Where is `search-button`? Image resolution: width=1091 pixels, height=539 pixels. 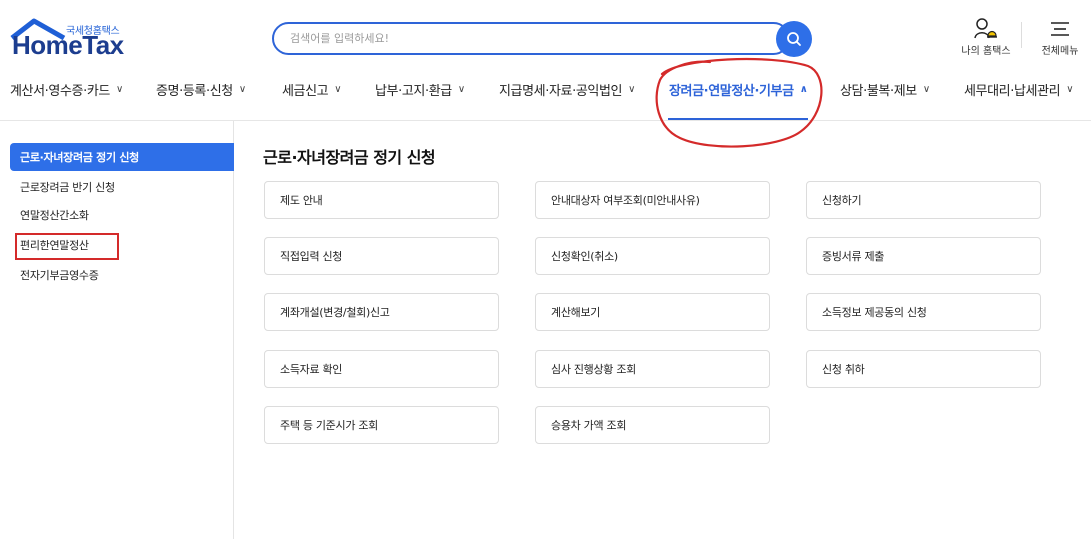 search-button is located at coordinates (794, 39).